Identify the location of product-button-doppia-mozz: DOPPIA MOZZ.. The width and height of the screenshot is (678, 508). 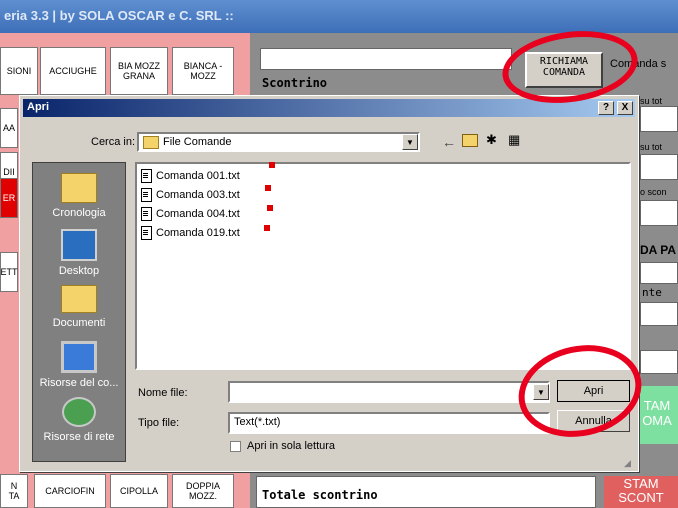
(203, 491).